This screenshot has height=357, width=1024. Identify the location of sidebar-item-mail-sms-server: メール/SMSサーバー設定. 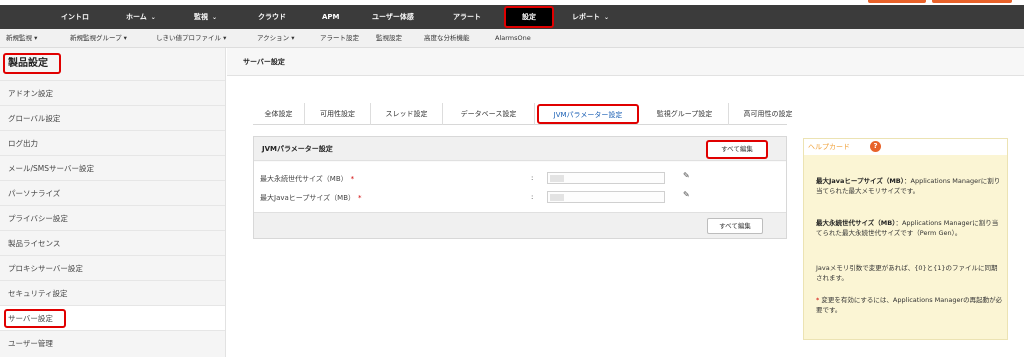
(112, 167).